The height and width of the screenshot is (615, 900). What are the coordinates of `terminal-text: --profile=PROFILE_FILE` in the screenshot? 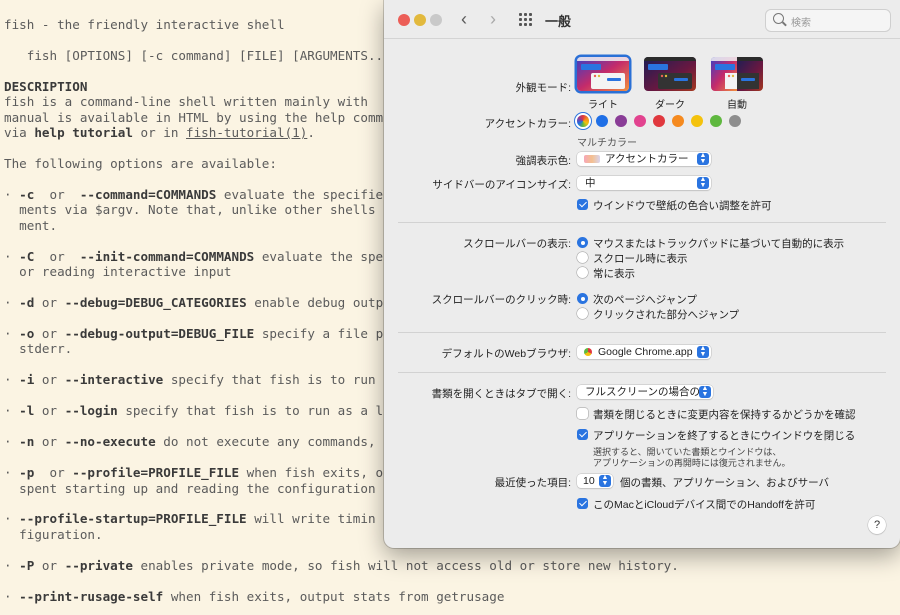 It's located at (156, 473).